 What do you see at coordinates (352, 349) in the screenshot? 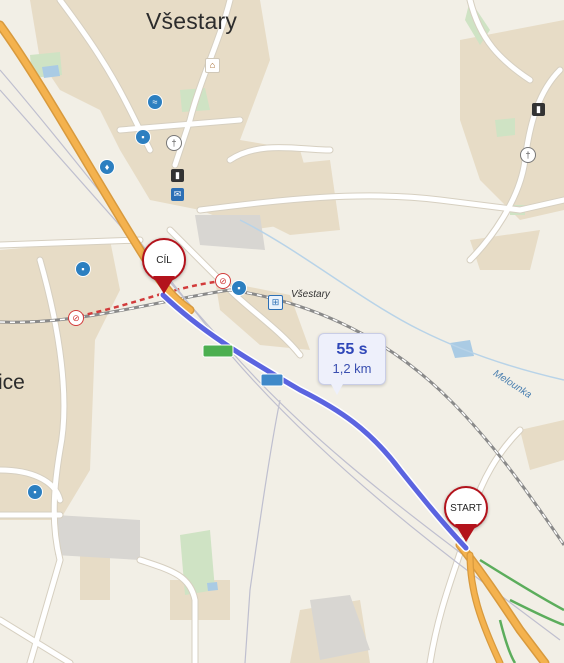
I see `route-duration: 55 s` at bounding box center [352, 349].